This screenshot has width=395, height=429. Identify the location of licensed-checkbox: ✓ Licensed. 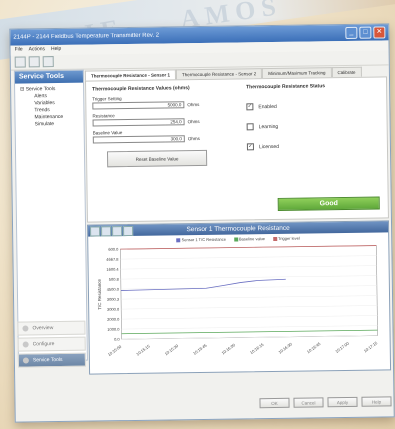
(311, 146).